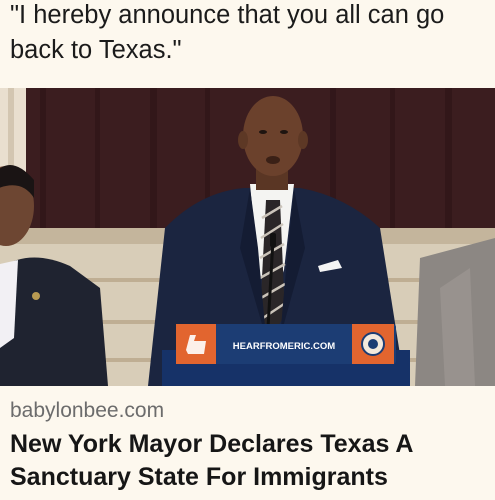 Image resolution: width=495 pixels, height=500 pixels. I want to click on link-source-domain: babylonbee.com, so click(87, 411).